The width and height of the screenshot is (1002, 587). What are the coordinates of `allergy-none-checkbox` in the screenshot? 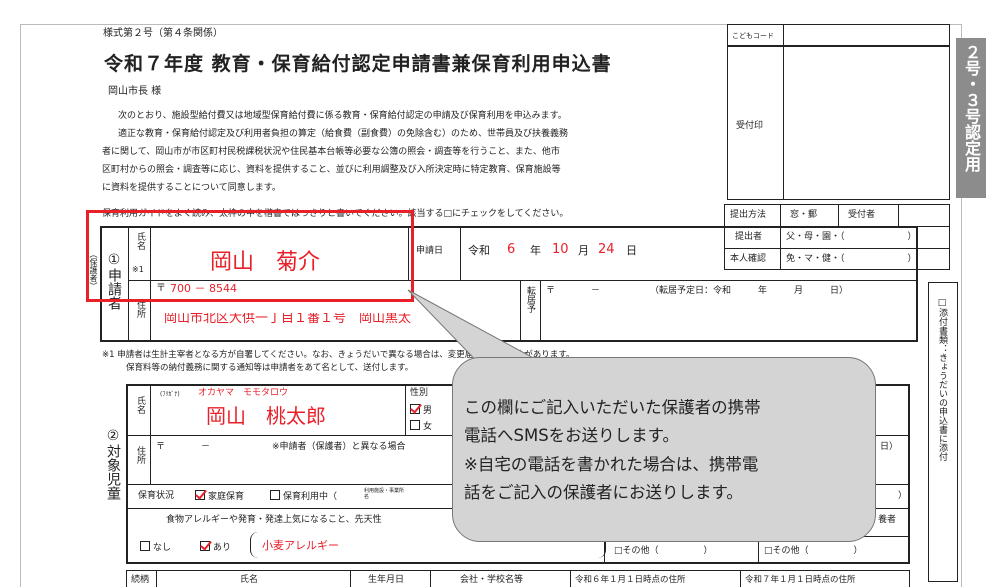 It's located at (145, 546).